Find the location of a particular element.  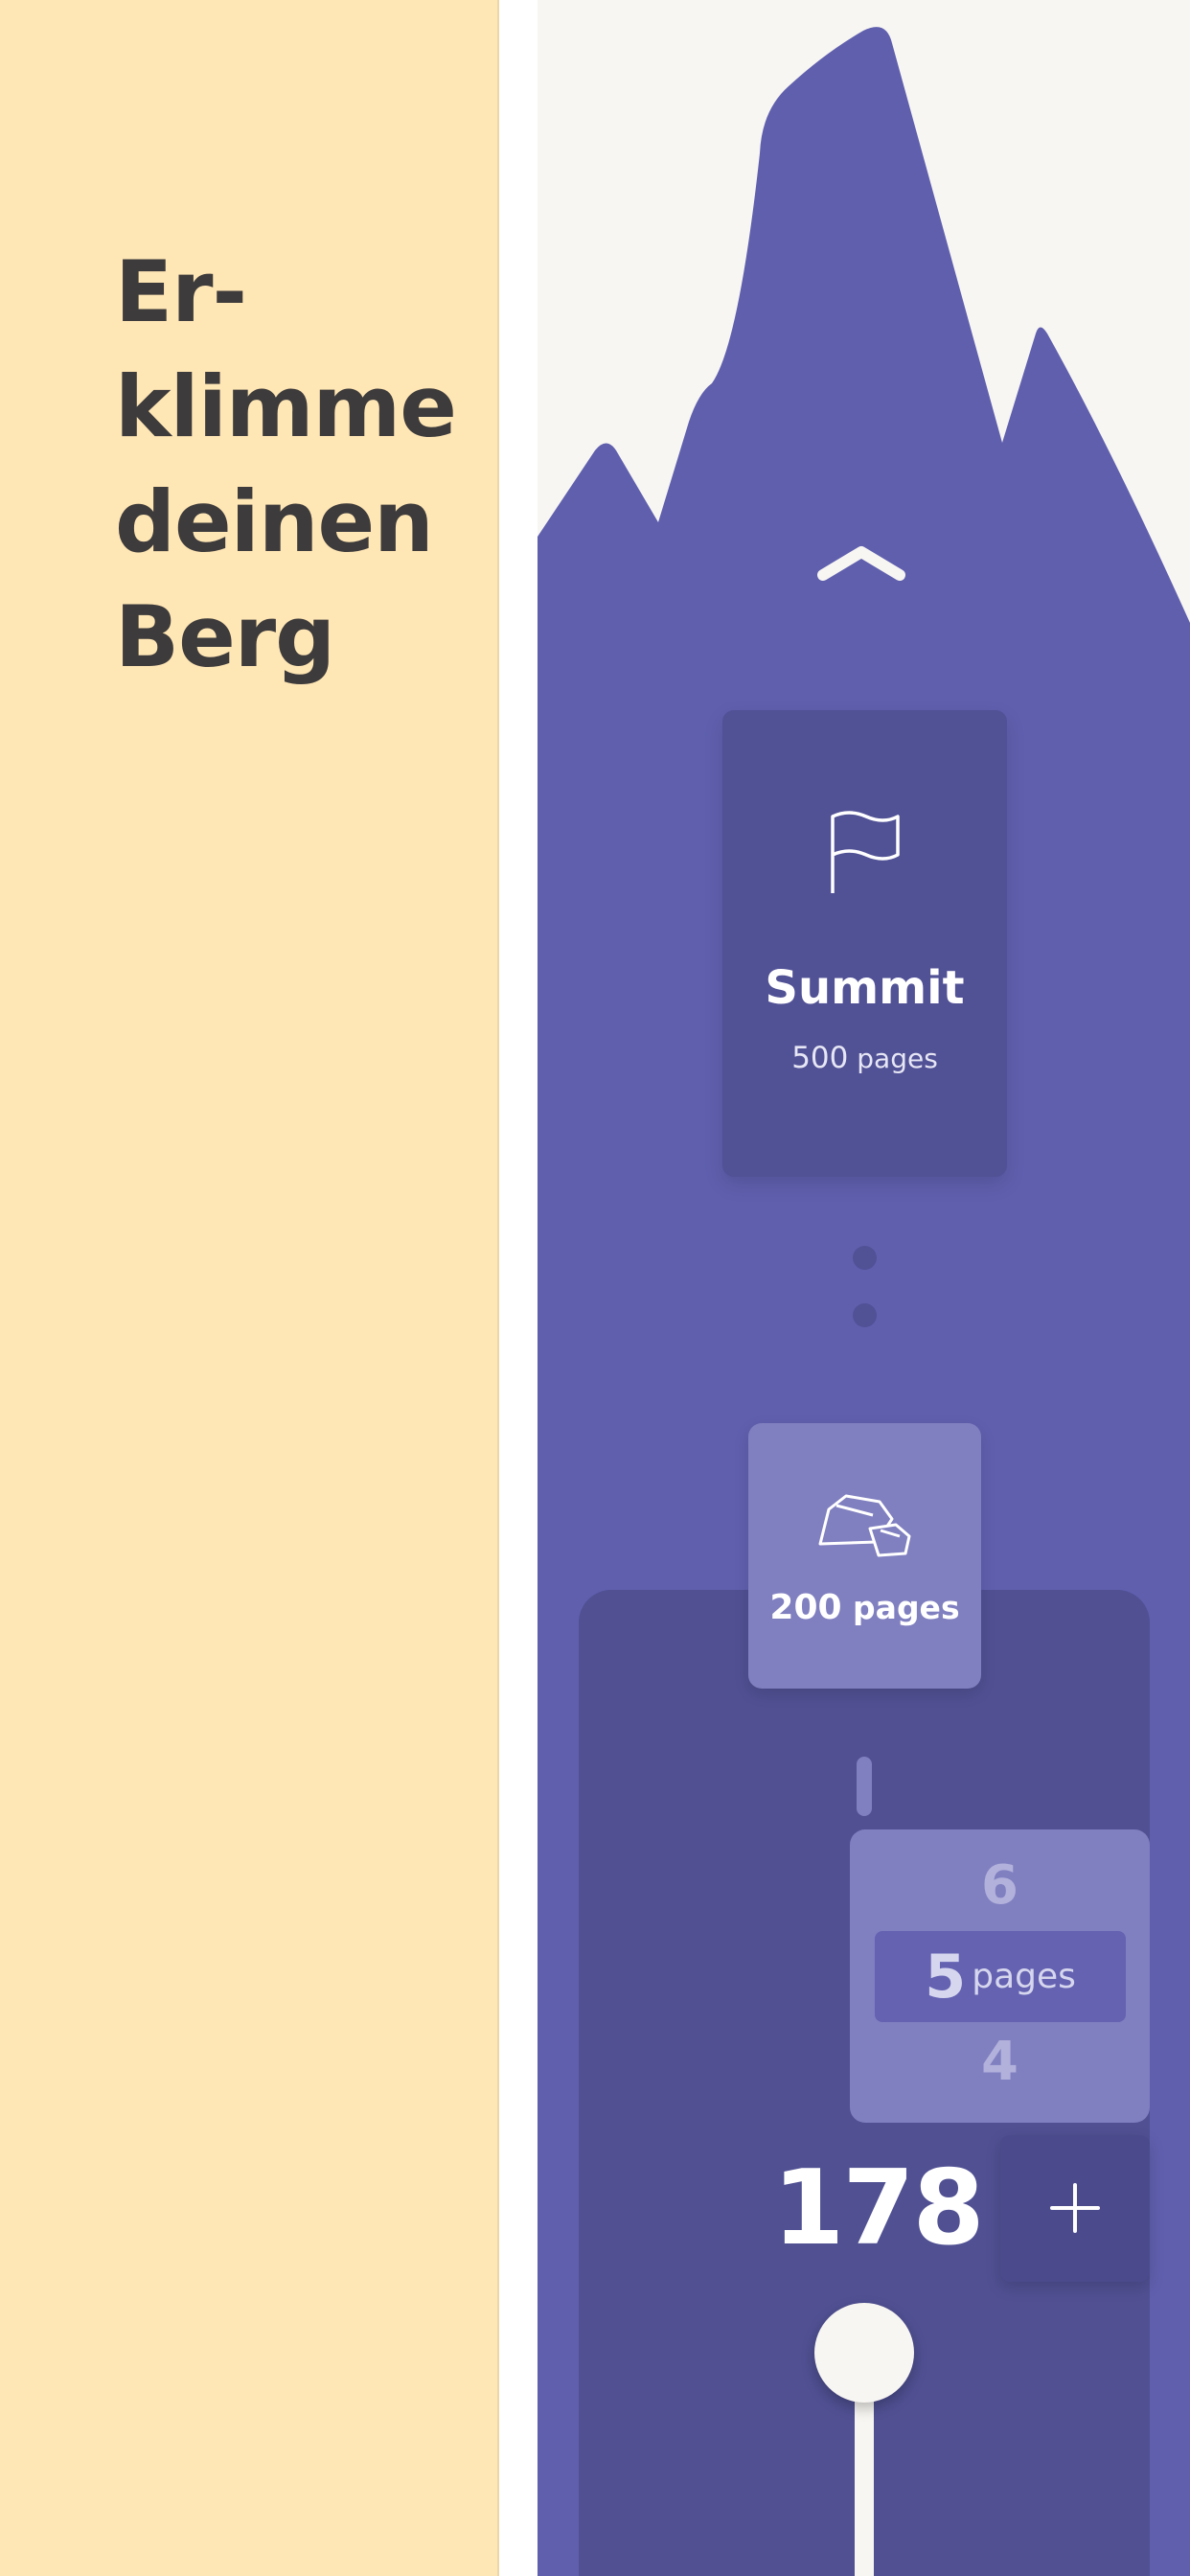

add-pages-button is located at coordinates (1075, 2208).